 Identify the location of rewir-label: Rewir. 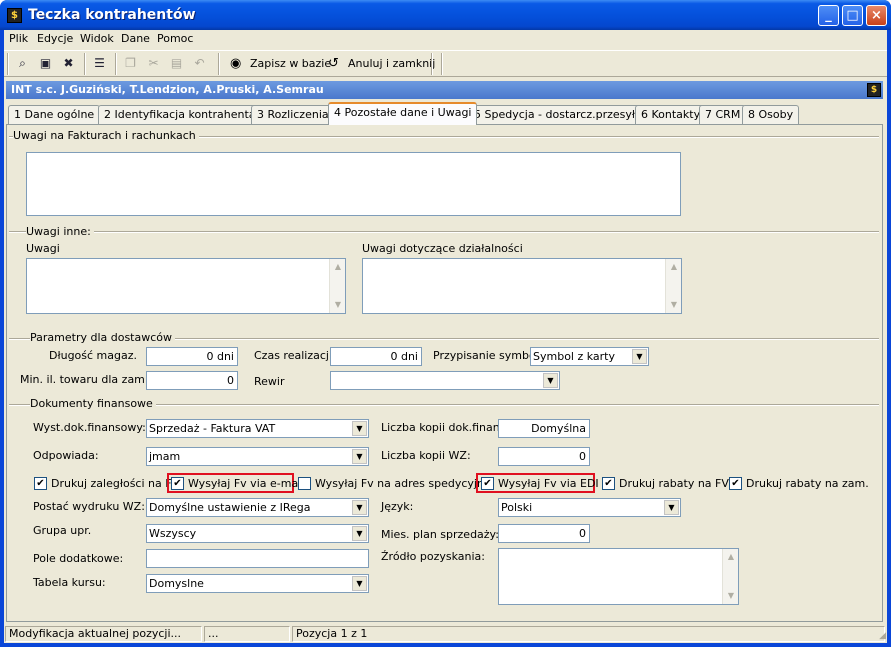
(269, 381).